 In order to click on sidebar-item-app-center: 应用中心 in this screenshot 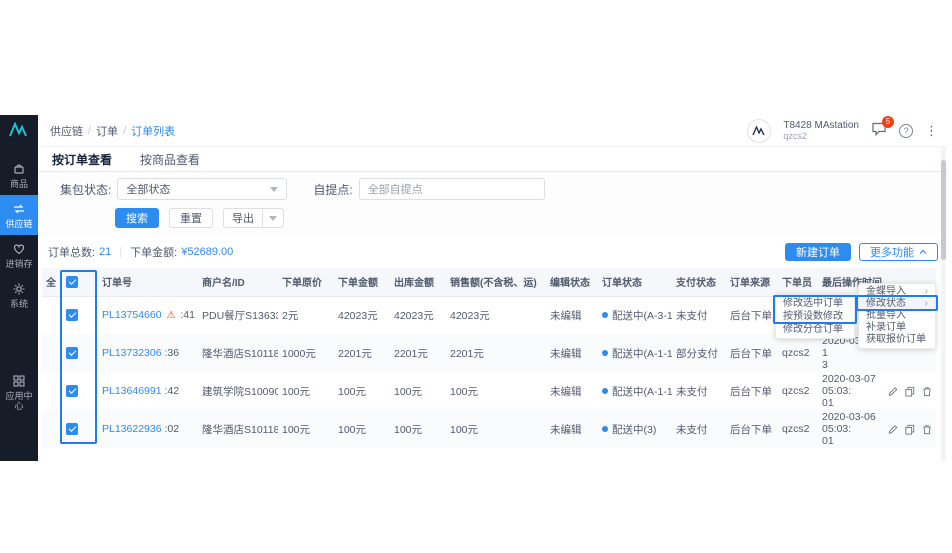, I will do `click(19, 392)`.